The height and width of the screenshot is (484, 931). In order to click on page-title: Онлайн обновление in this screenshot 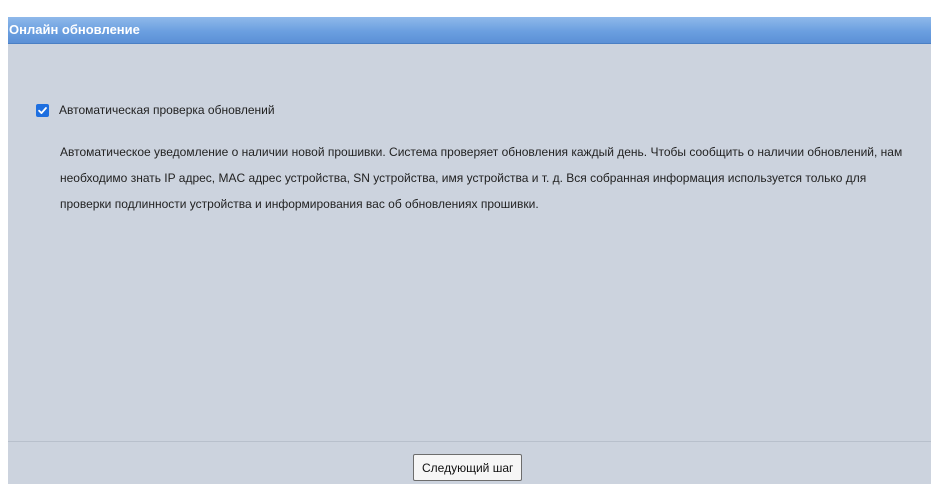, I will do `click(74, 29)`.